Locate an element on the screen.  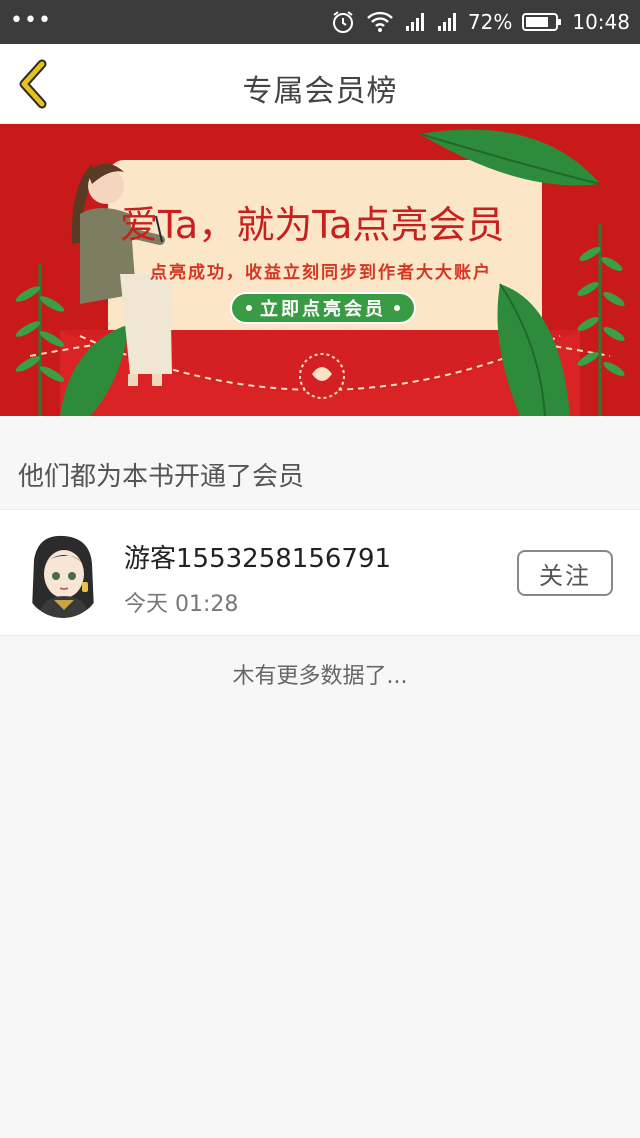
list-item: 游客1553258156791 今天 01:28 关注 is located at coordinates (320, 573).